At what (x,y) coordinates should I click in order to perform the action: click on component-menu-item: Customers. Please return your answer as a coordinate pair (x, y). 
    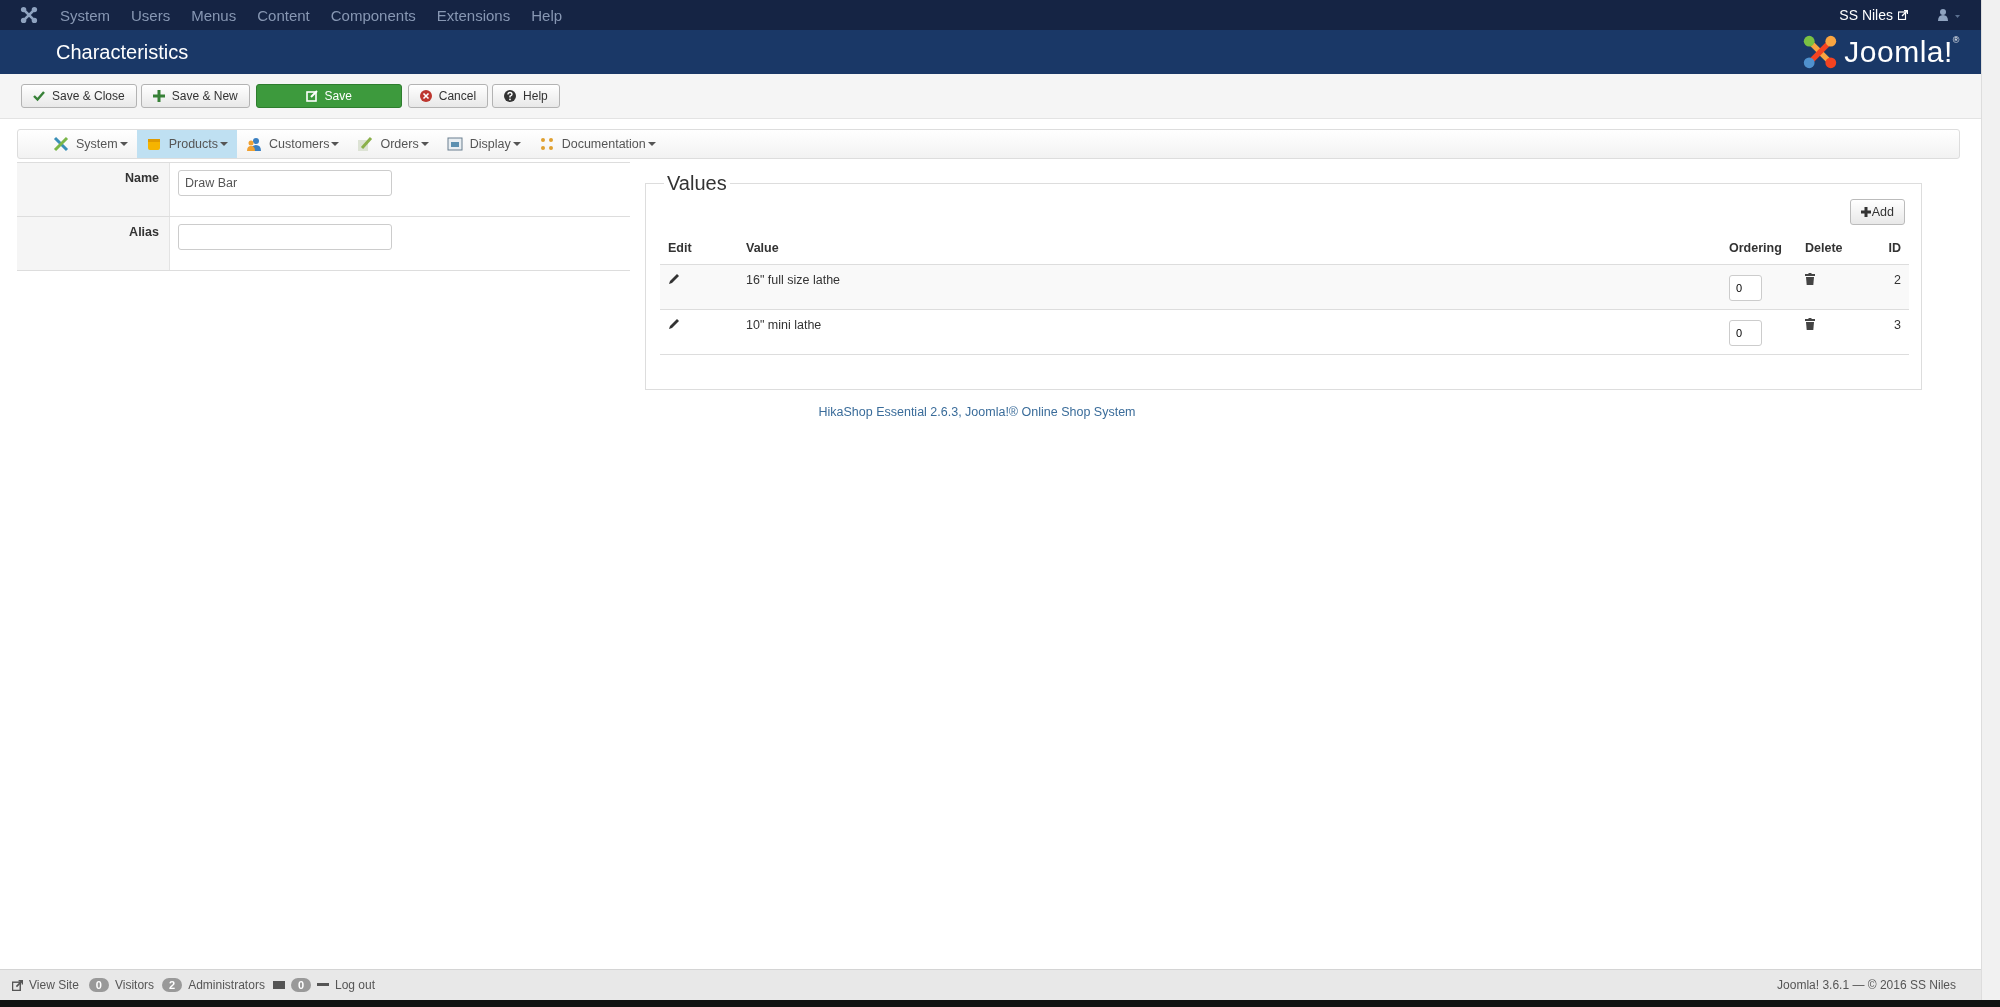
    Looking at the image, I should click on (293, 144).